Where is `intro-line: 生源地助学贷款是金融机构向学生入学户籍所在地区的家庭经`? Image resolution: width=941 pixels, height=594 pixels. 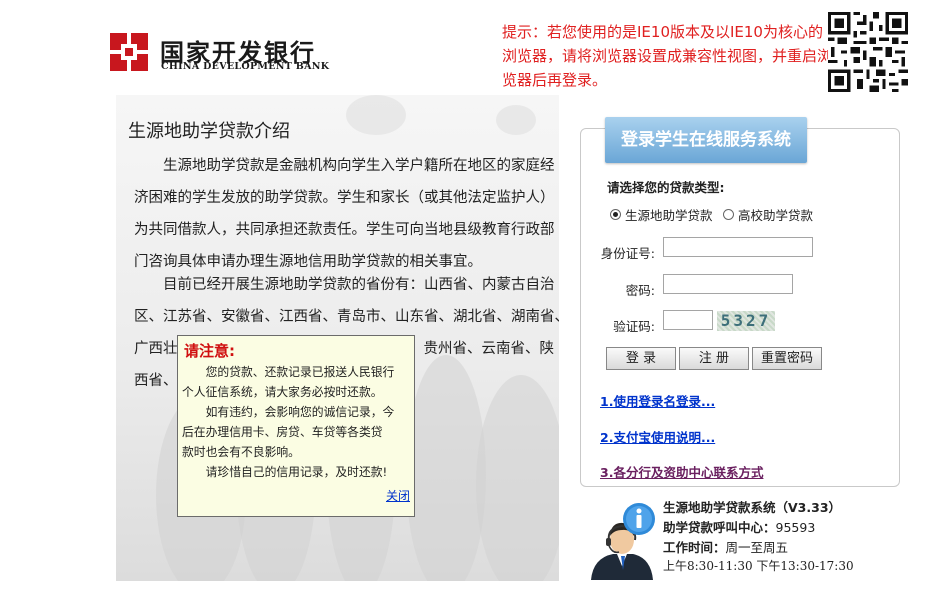
intro-line: 生源地助学贷款是金融机构向学生入学户籍所在地区的家庭经 is located at coordinates (344, 166).